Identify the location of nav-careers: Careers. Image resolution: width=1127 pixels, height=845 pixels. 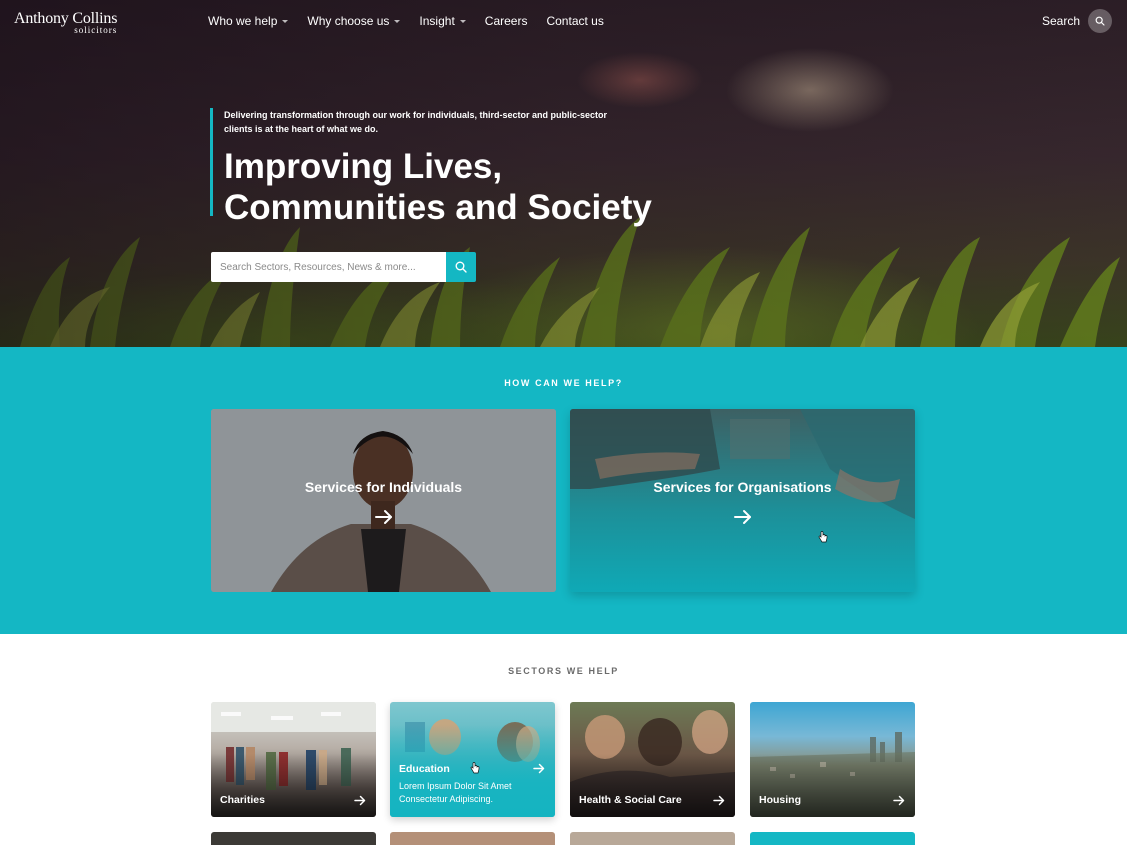
(506, 21).